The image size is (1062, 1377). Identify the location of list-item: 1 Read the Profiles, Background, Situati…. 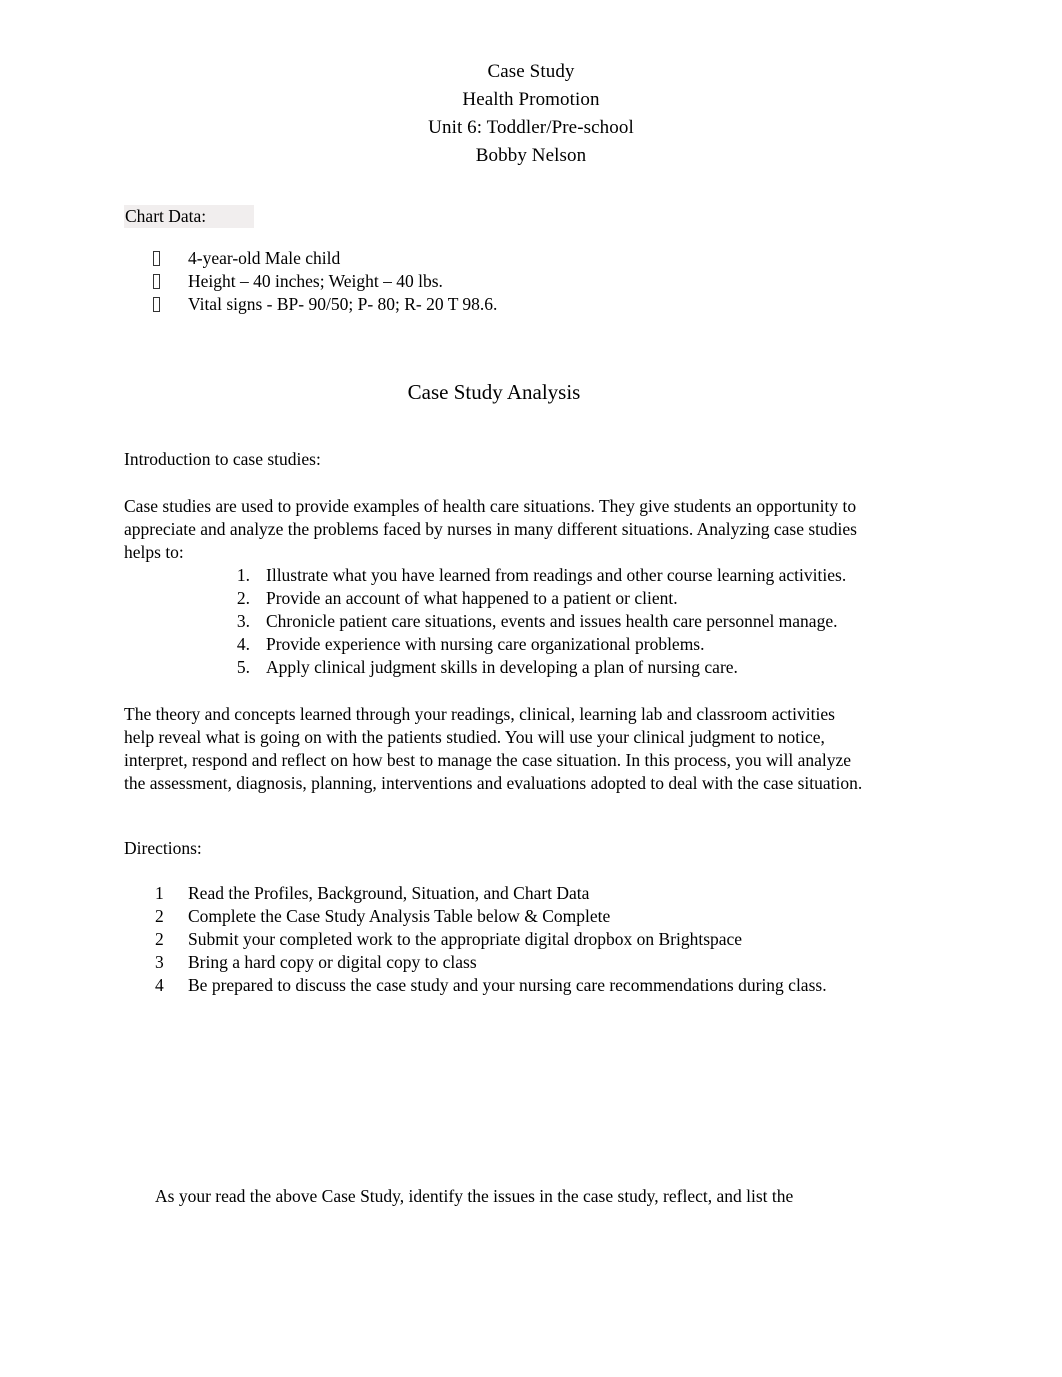
(509, 893).